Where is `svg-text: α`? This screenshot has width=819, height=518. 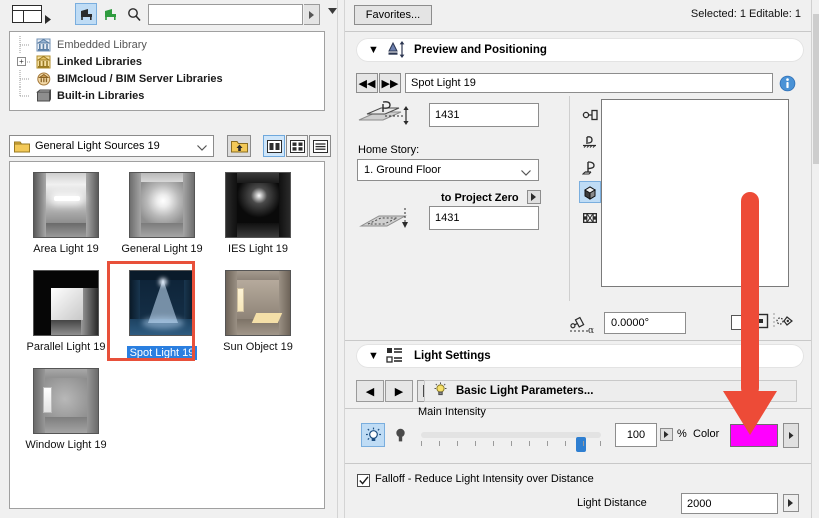
svg-text: α is located at coordinates (591, 331).